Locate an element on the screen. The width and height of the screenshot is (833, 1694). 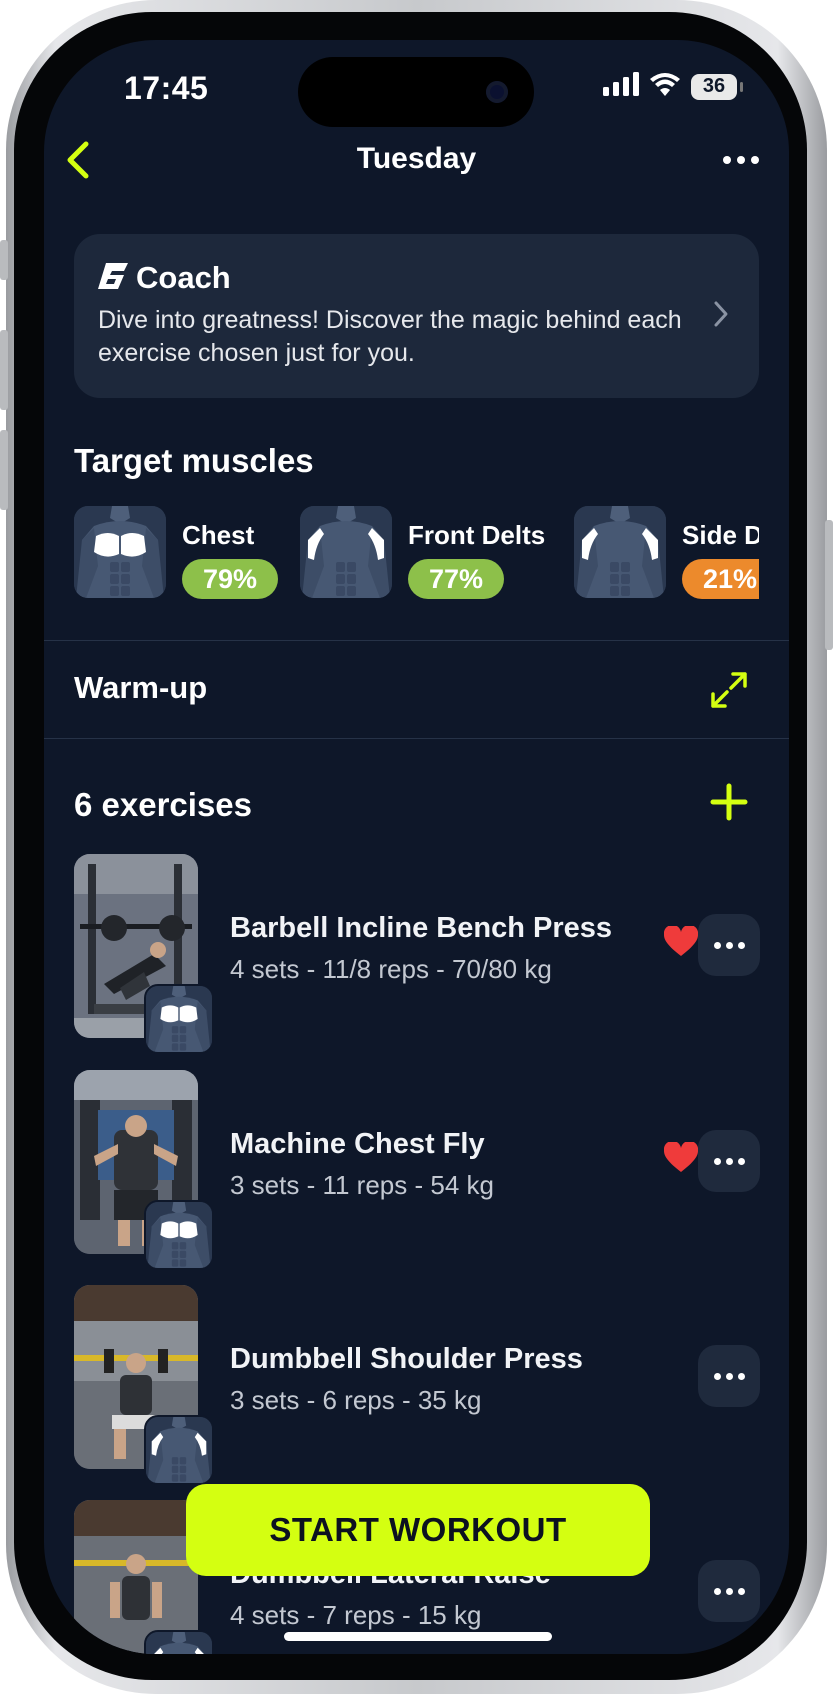
front-delts-muscle-image is located at coordinates (346, 552).